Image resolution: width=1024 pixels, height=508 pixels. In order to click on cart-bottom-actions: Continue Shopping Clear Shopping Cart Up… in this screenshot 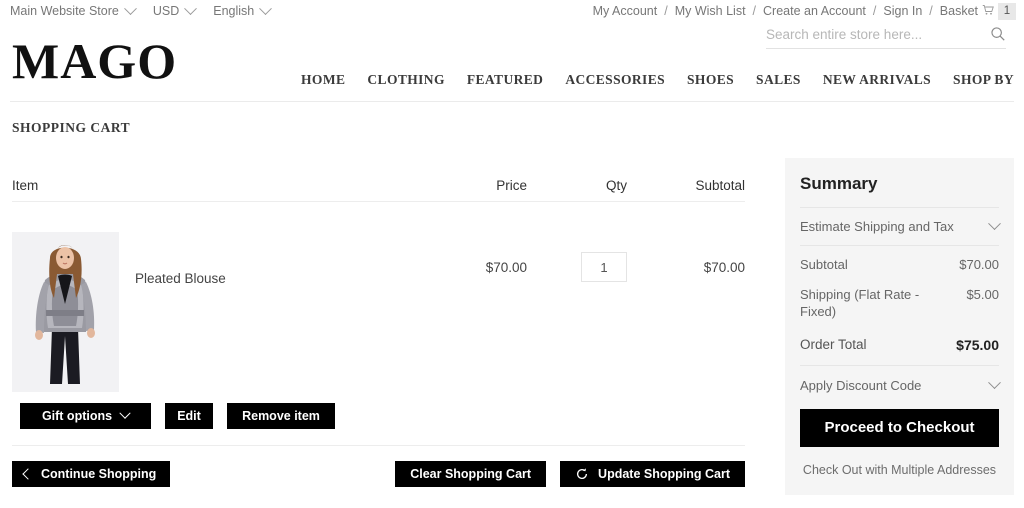, I will do `click(378, 474)`.